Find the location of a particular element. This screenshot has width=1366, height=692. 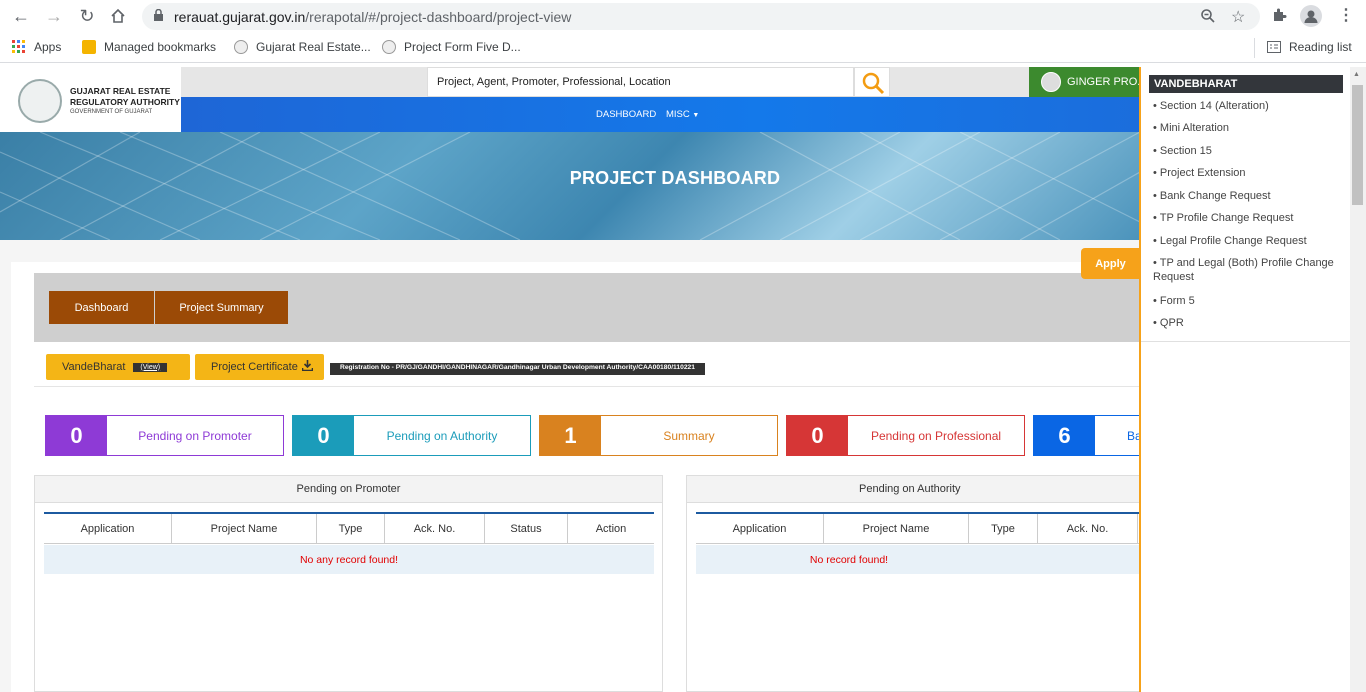

bookmark-apps: Apps is located at coordinates (36, 47).